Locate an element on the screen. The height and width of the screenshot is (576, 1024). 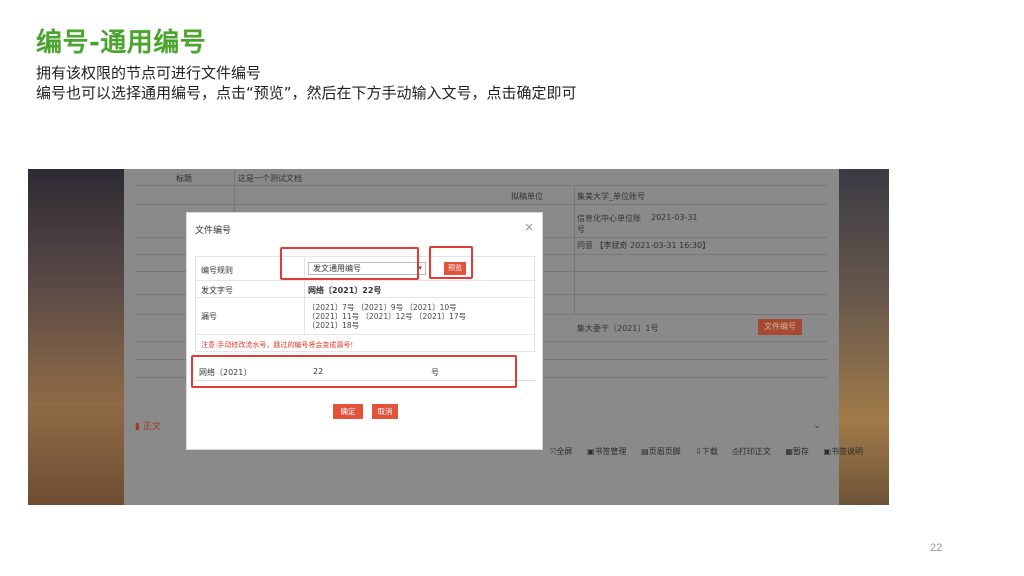
page-number: 22 is located at coordinates (936, 548).